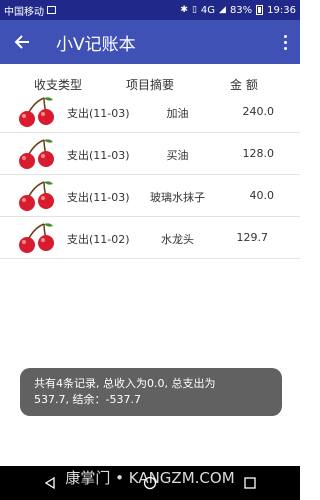 The image size is (320, 500). I want to click on record-amount: 240.0, so click(258, 111).